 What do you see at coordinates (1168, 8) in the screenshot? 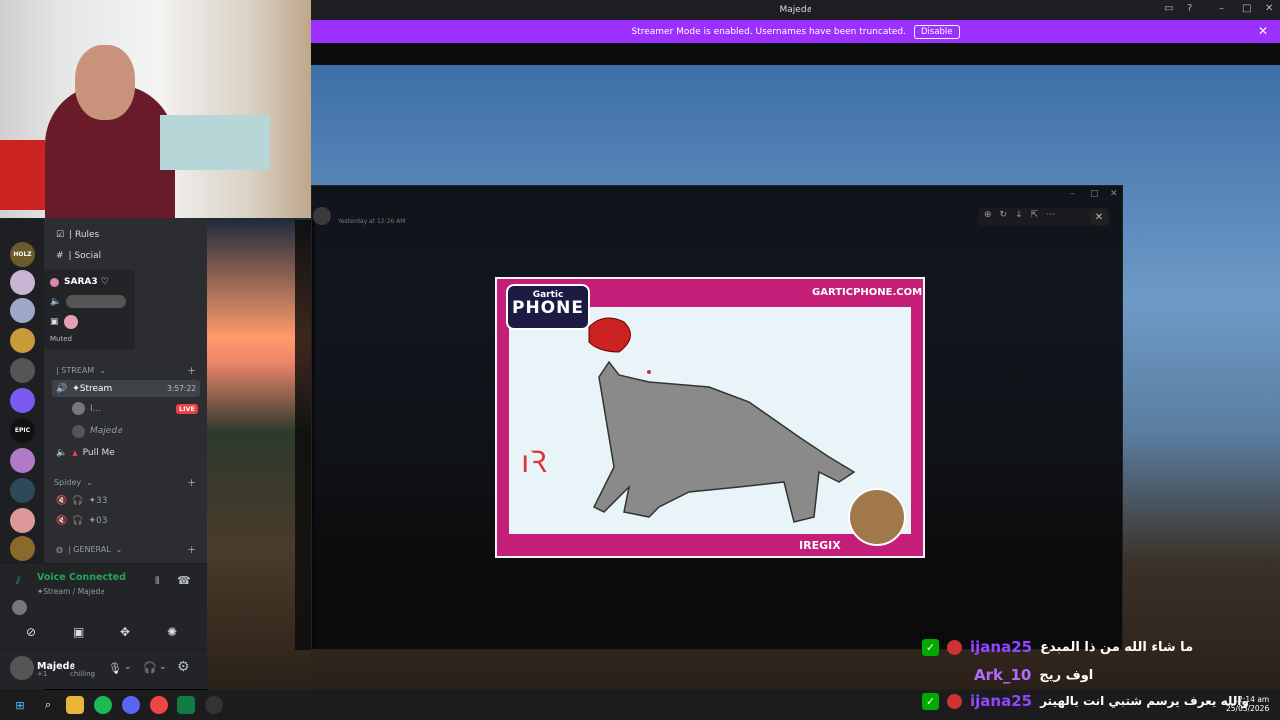
I see `inbox-icon: ▭` at bounding box center [1168, 8].